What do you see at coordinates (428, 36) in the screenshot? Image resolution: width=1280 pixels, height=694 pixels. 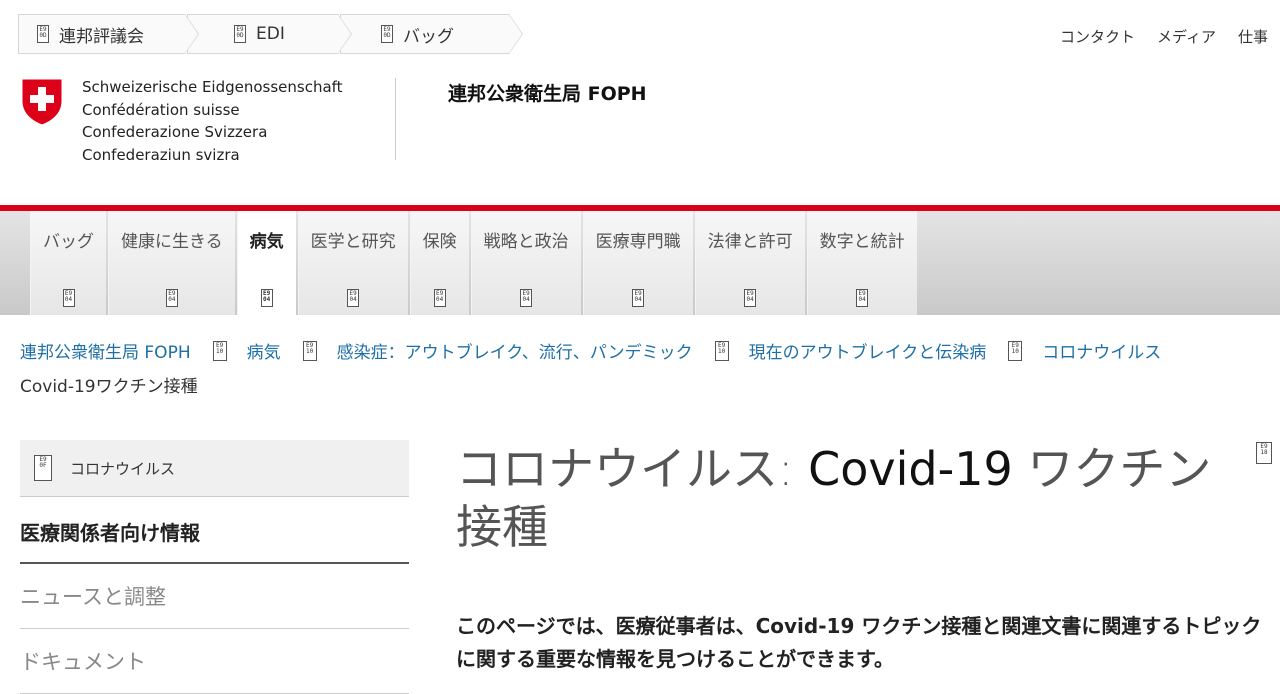 I see `top-crumb-label: バッグ` at bounding box center [428, 36].